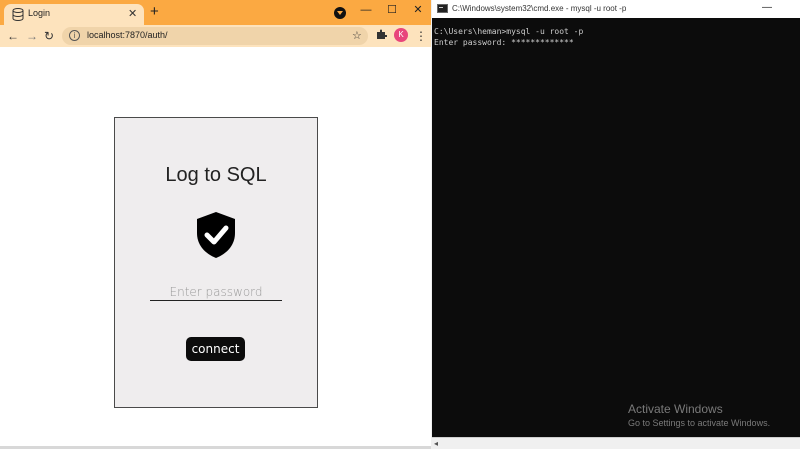  What do you see at coordinates (366, 10) in the screenshot?
I see `minimize-button: —` at bounding box center [366, 10].